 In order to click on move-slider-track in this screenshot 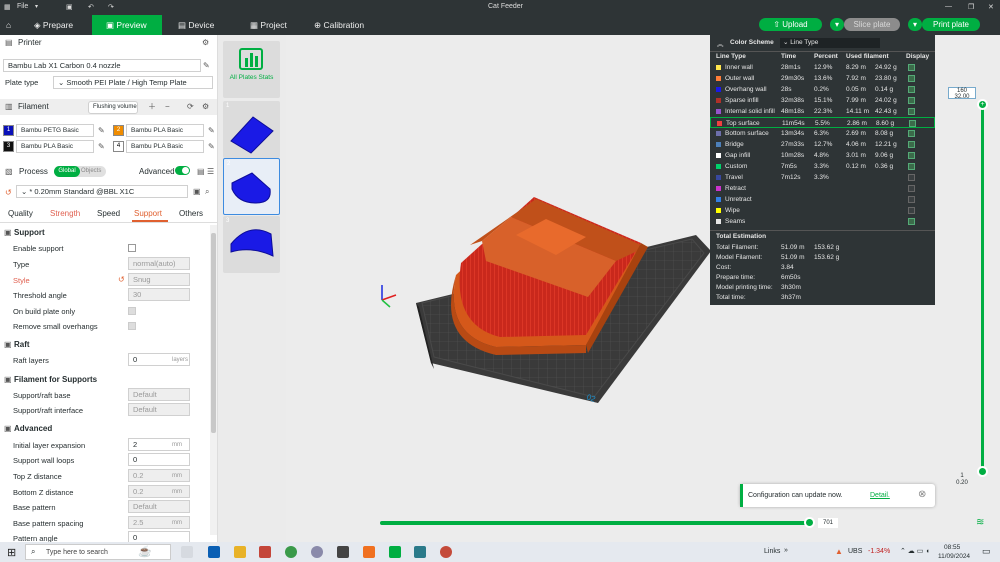, I will do `click(595, 523)`.